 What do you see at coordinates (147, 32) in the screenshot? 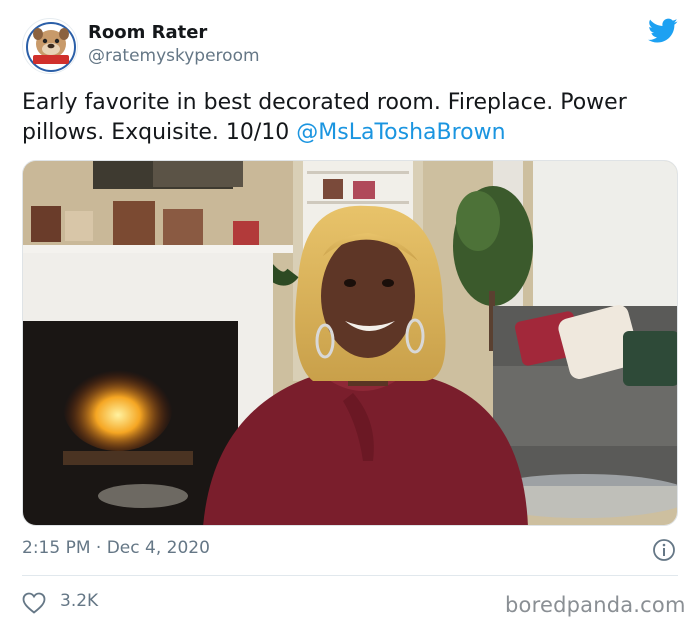
I see `author-display-name: Room Rater` at bounding box center [147, 32].